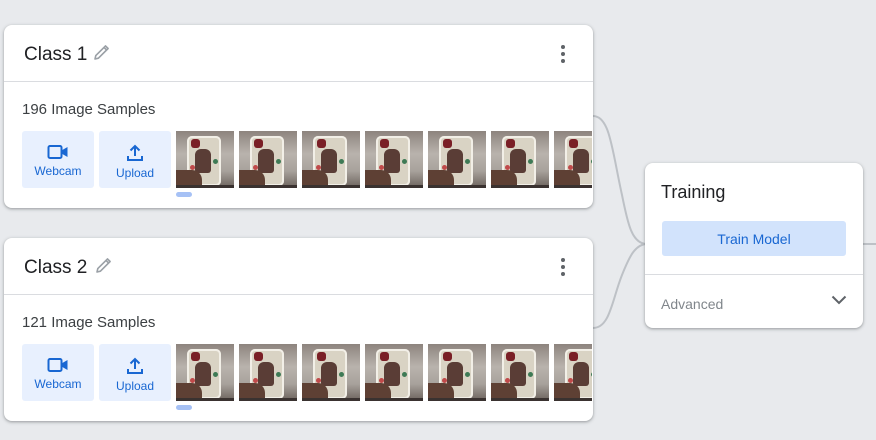 This screenshot has height=440, width=876. I want to click on sample-count: 121 Image Samples, so click(89, 322).